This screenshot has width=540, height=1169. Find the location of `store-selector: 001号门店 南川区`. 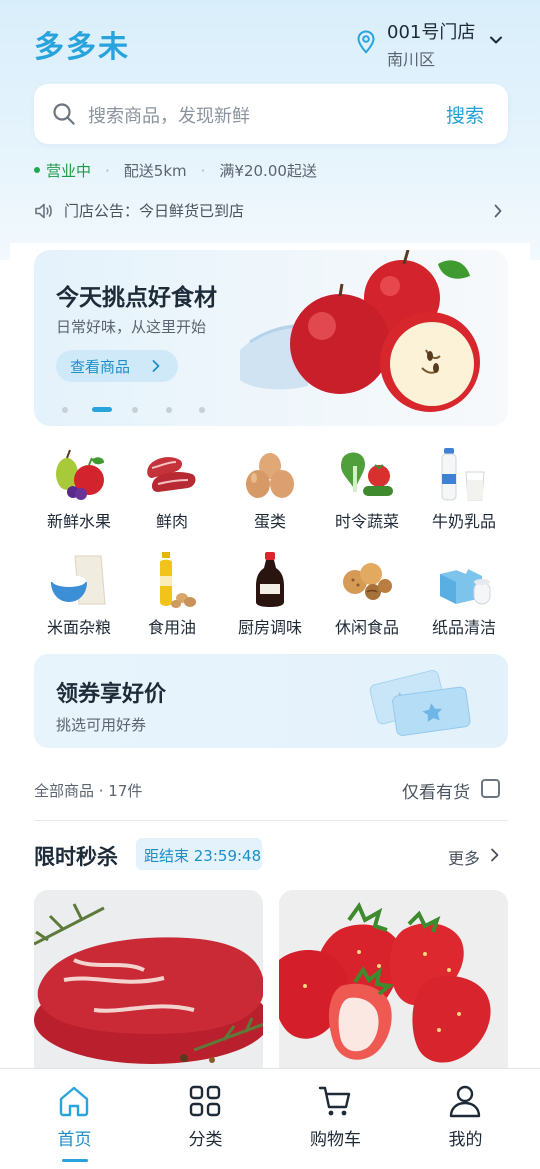

store-selector: 001号门店 南川区 is located at coordinates (436, 42).